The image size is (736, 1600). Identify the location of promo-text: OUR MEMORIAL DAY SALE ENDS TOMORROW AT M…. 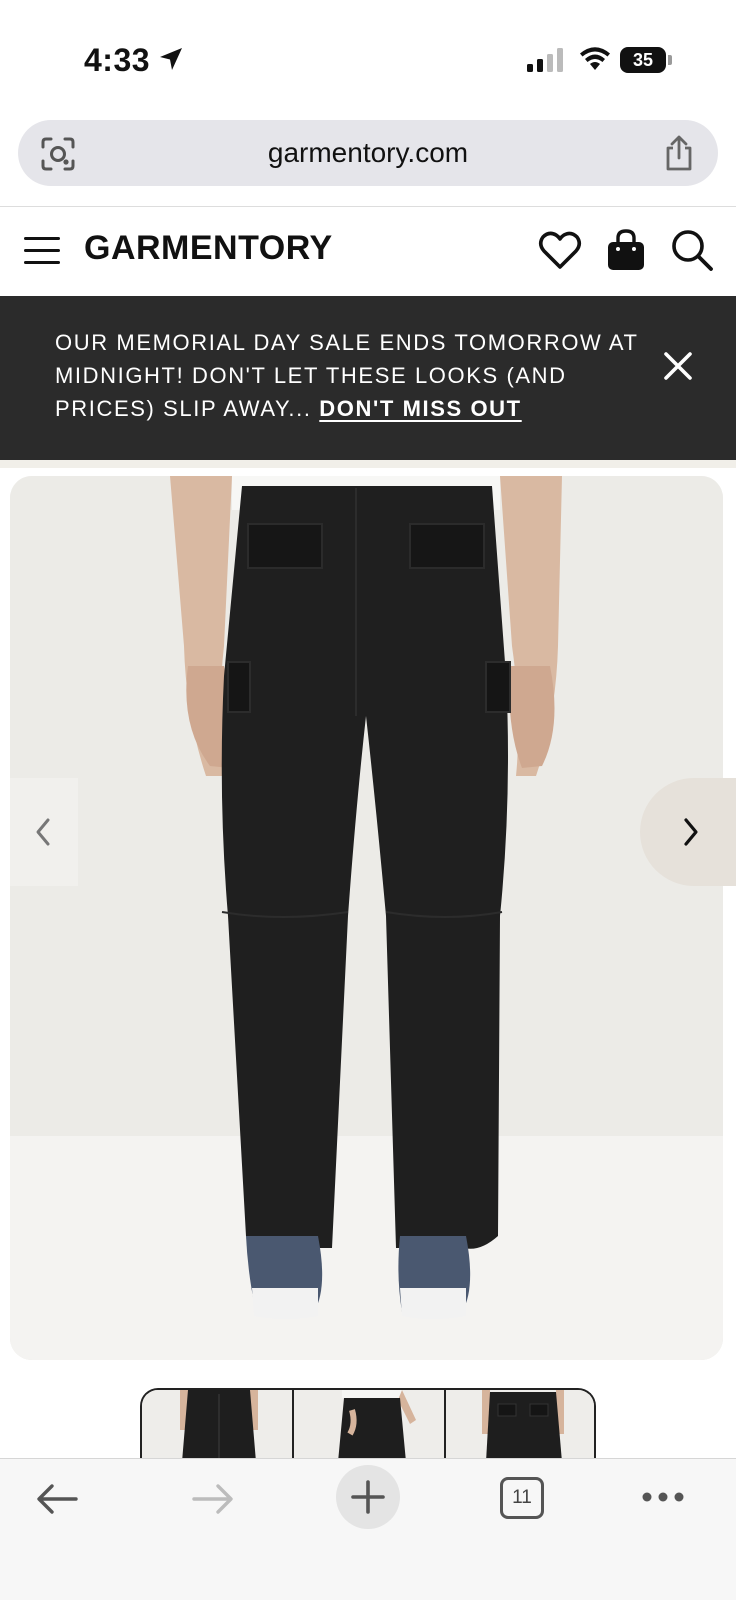
(355, 375).